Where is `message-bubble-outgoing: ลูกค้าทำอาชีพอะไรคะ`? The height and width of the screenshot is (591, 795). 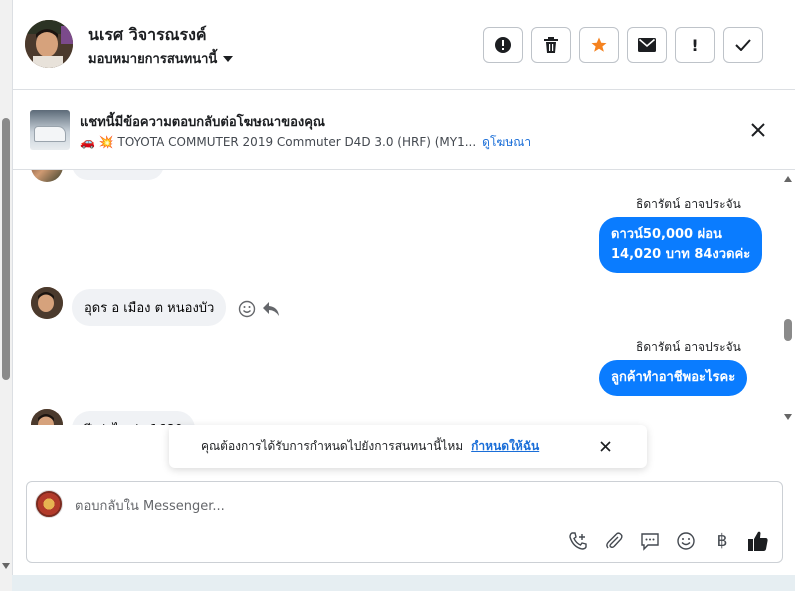
message-bubble-outgoing: ลูกค้าทำอาชีพอะไรคะ is located at coordinates (673, 378).